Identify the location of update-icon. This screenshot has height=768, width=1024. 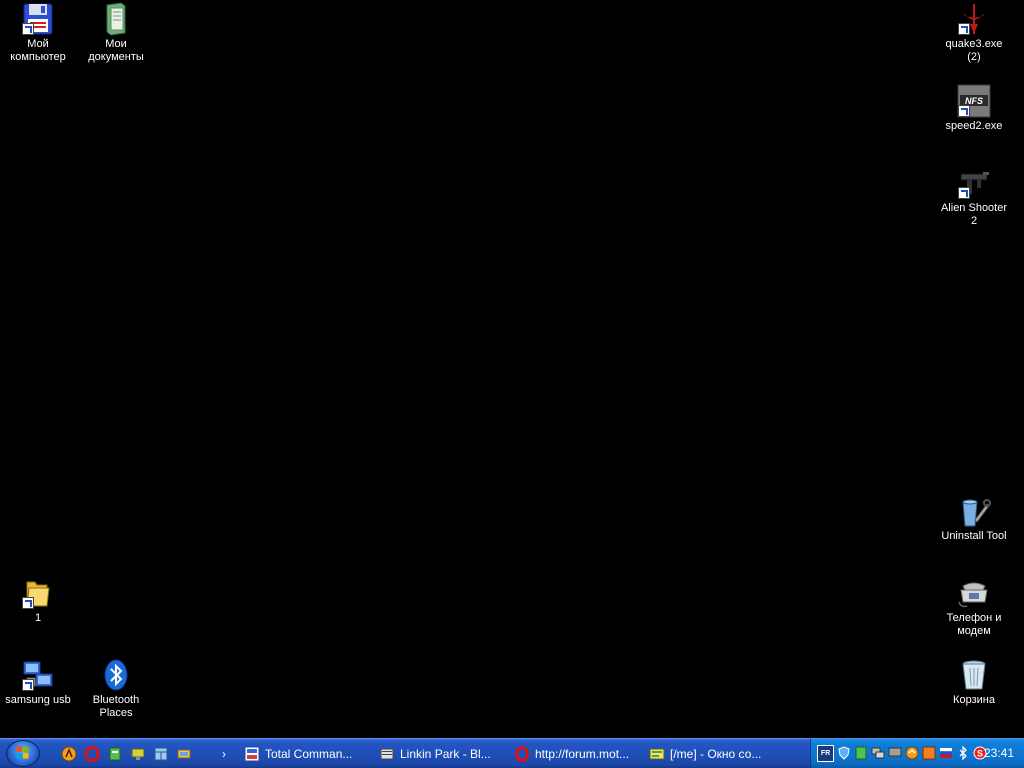
(911, 752).